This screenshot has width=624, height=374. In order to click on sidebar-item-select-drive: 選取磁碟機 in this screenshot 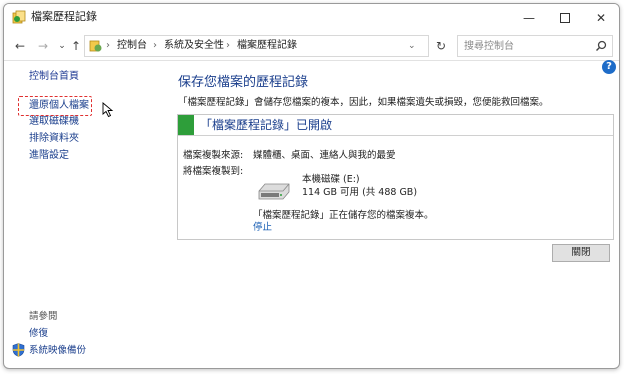, I will do `click(54, 122)`.